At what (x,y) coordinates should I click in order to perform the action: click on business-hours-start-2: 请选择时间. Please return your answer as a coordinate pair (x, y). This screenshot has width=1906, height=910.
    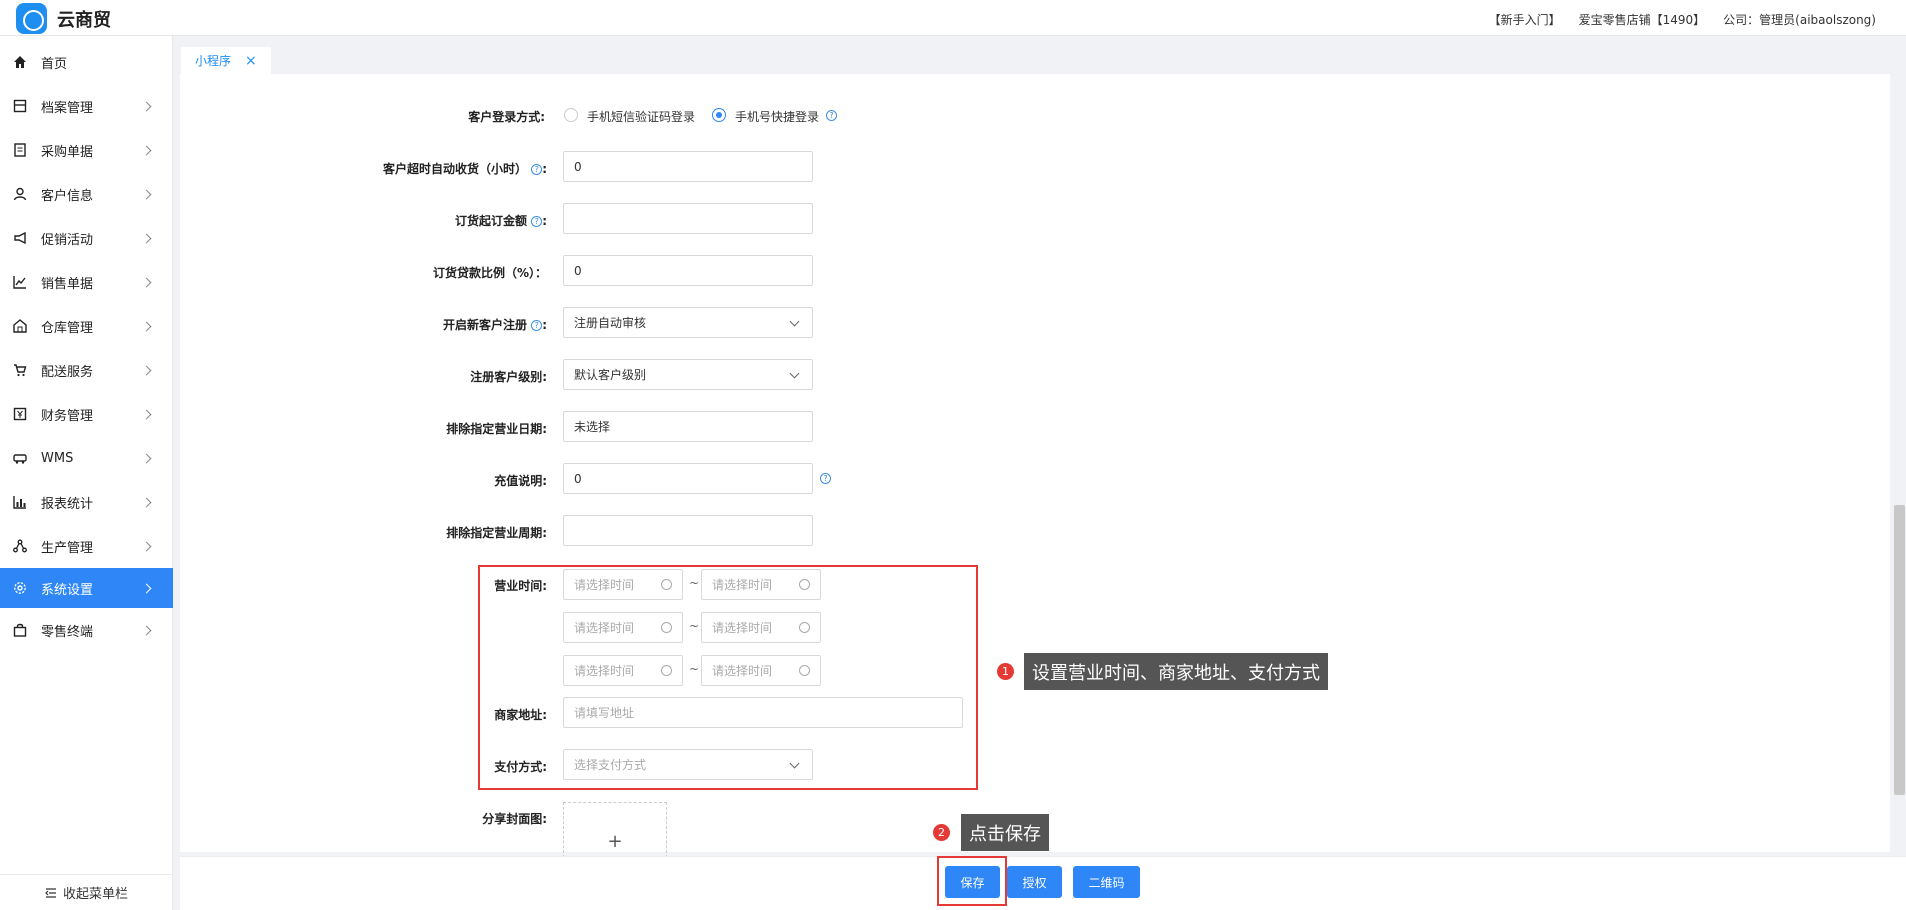
    Looking at the image, I should click on (623, 627).